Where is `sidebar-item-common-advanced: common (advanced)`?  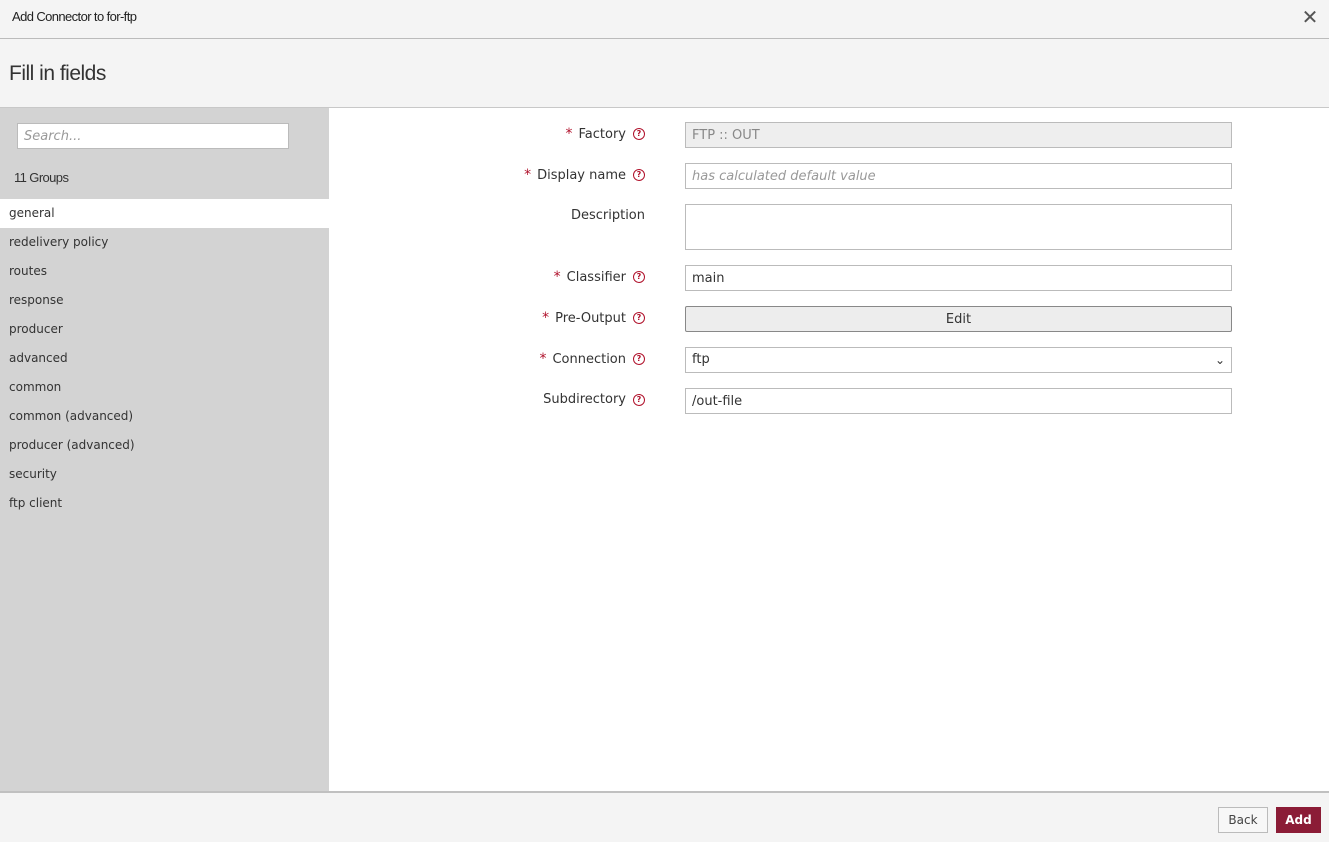 sidebar-item-common-advanced: common (advanced) is located at coordinates (164, 416).